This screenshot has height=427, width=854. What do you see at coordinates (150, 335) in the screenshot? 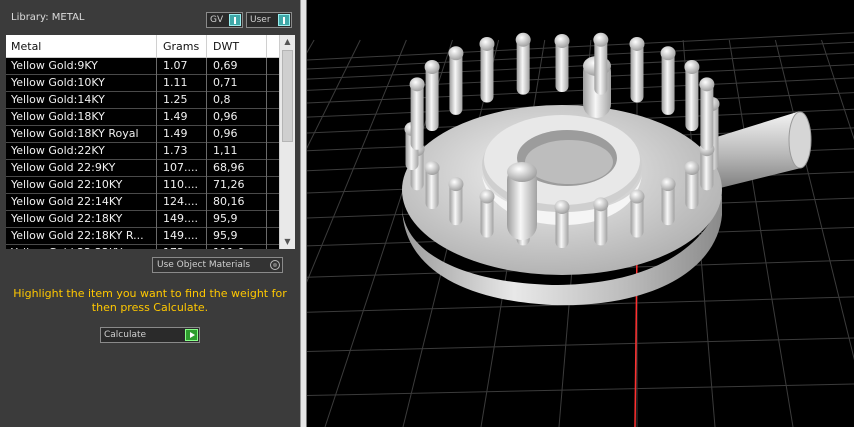
I see `calculate-button: Calculate` at bounding box center [150, 335].